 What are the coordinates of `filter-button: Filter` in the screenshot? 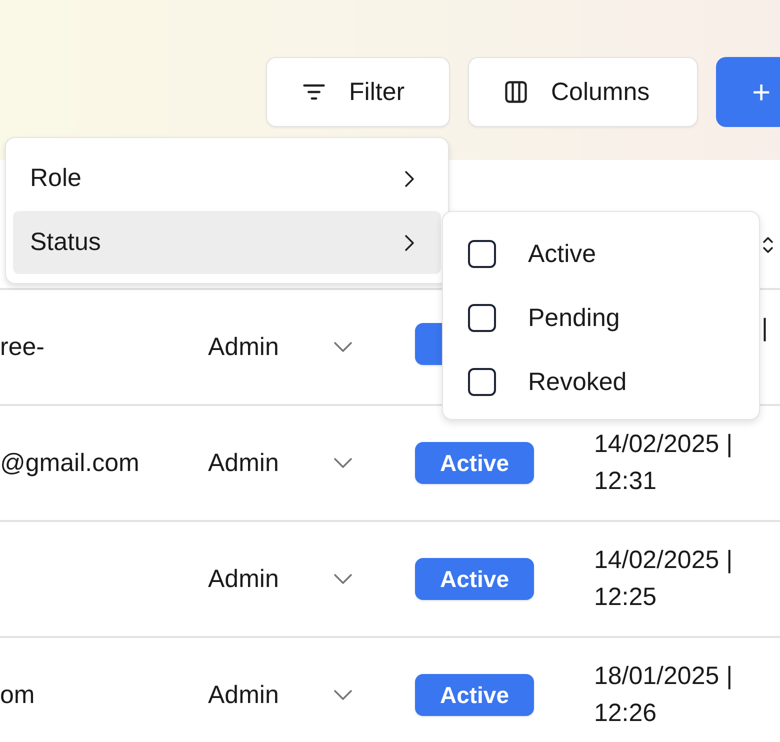 It's located at (358, 92).